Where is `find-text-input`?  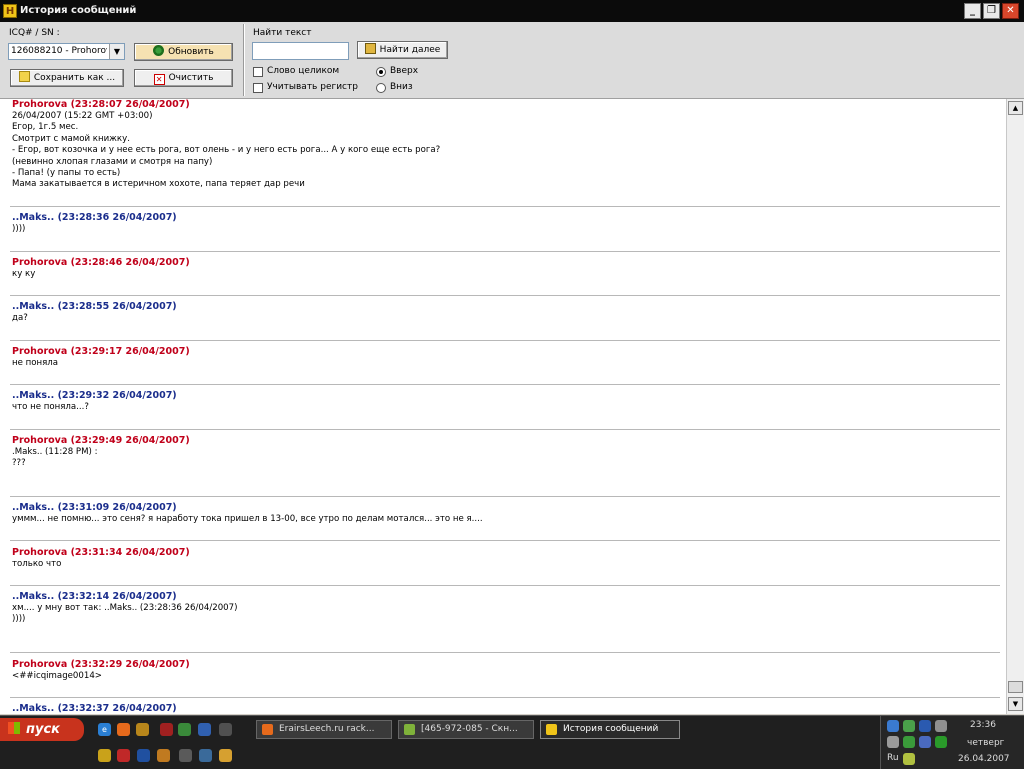
find-text-input is located at coordinates (300, 51).